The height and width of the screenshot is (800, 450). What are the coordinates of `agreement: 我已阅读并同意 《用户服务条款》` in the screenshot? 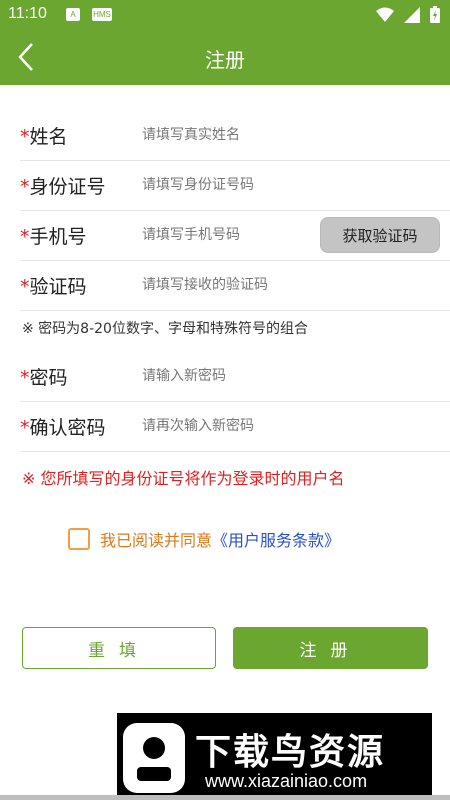 It's located at (204, 539).